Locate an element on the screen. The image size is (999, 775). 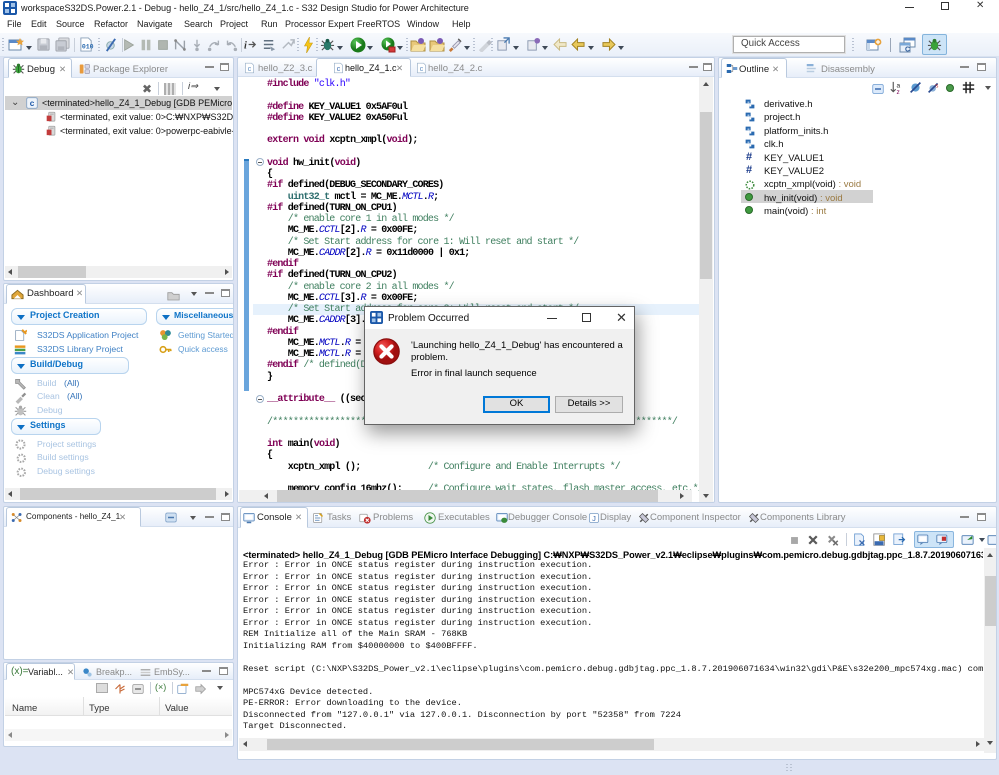
svg-text: J is located at coordinates (594, 518).